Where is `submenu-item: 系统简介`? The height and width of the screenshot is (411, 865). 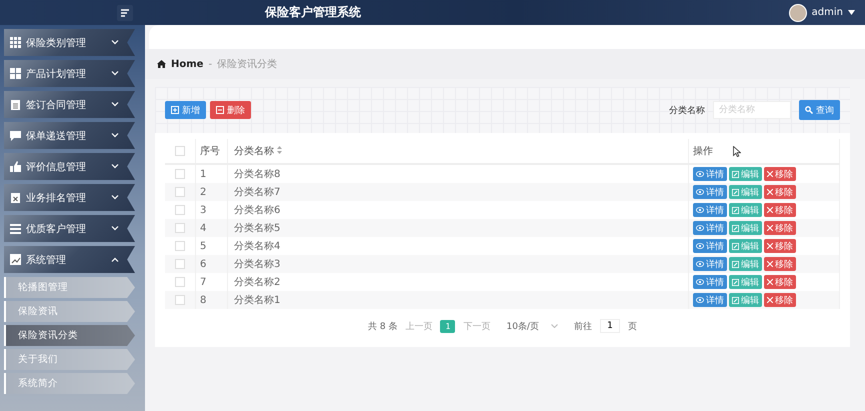
submenu-item: 系统简介 is located at coordinates (69, 383).